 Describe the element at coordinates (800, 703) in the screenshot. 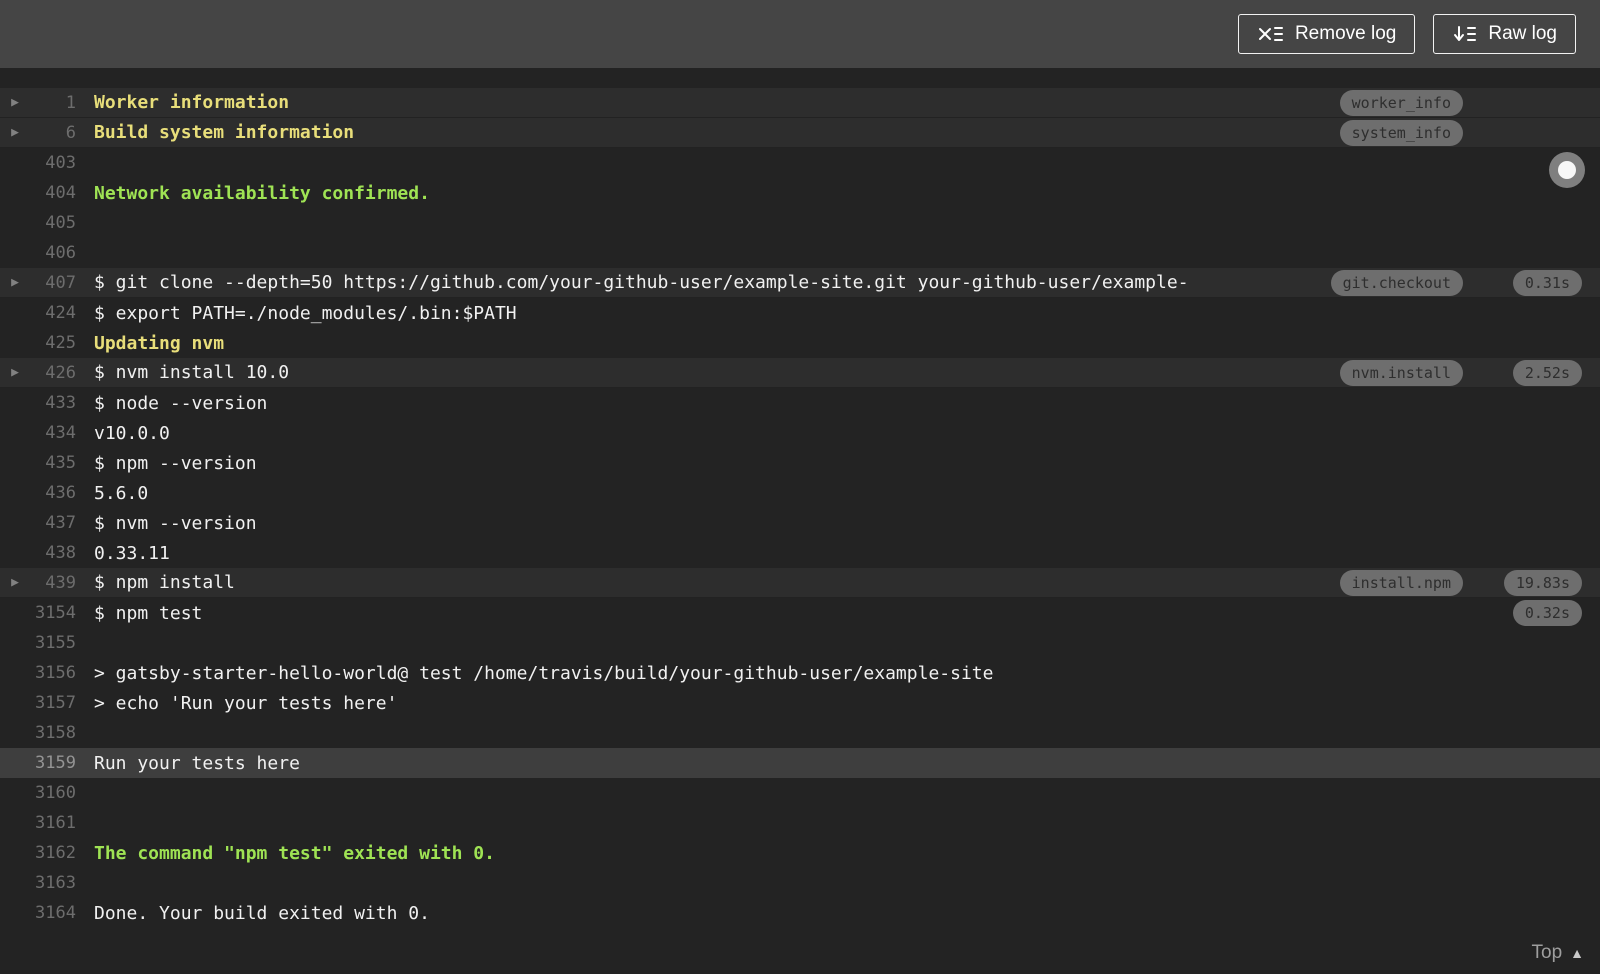

I see `log-row: 3157 > echo 'Run your tests here'` at that location.